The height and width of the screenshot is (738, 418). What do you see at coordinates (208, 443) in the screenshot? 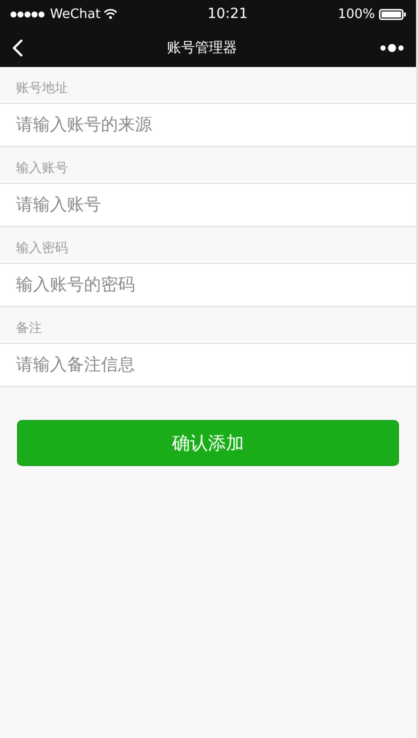
I see `confirm-button: 确认添加` at bounding box center [208, 443].